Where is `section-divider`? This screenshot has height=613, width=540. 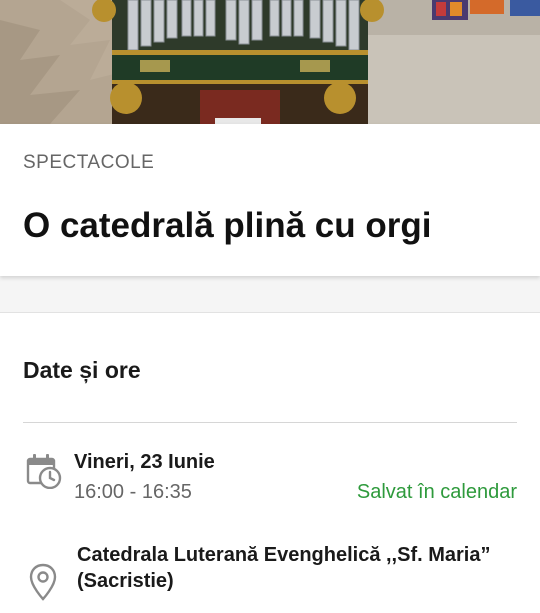 section-divider is located at coordinates (270, 422).